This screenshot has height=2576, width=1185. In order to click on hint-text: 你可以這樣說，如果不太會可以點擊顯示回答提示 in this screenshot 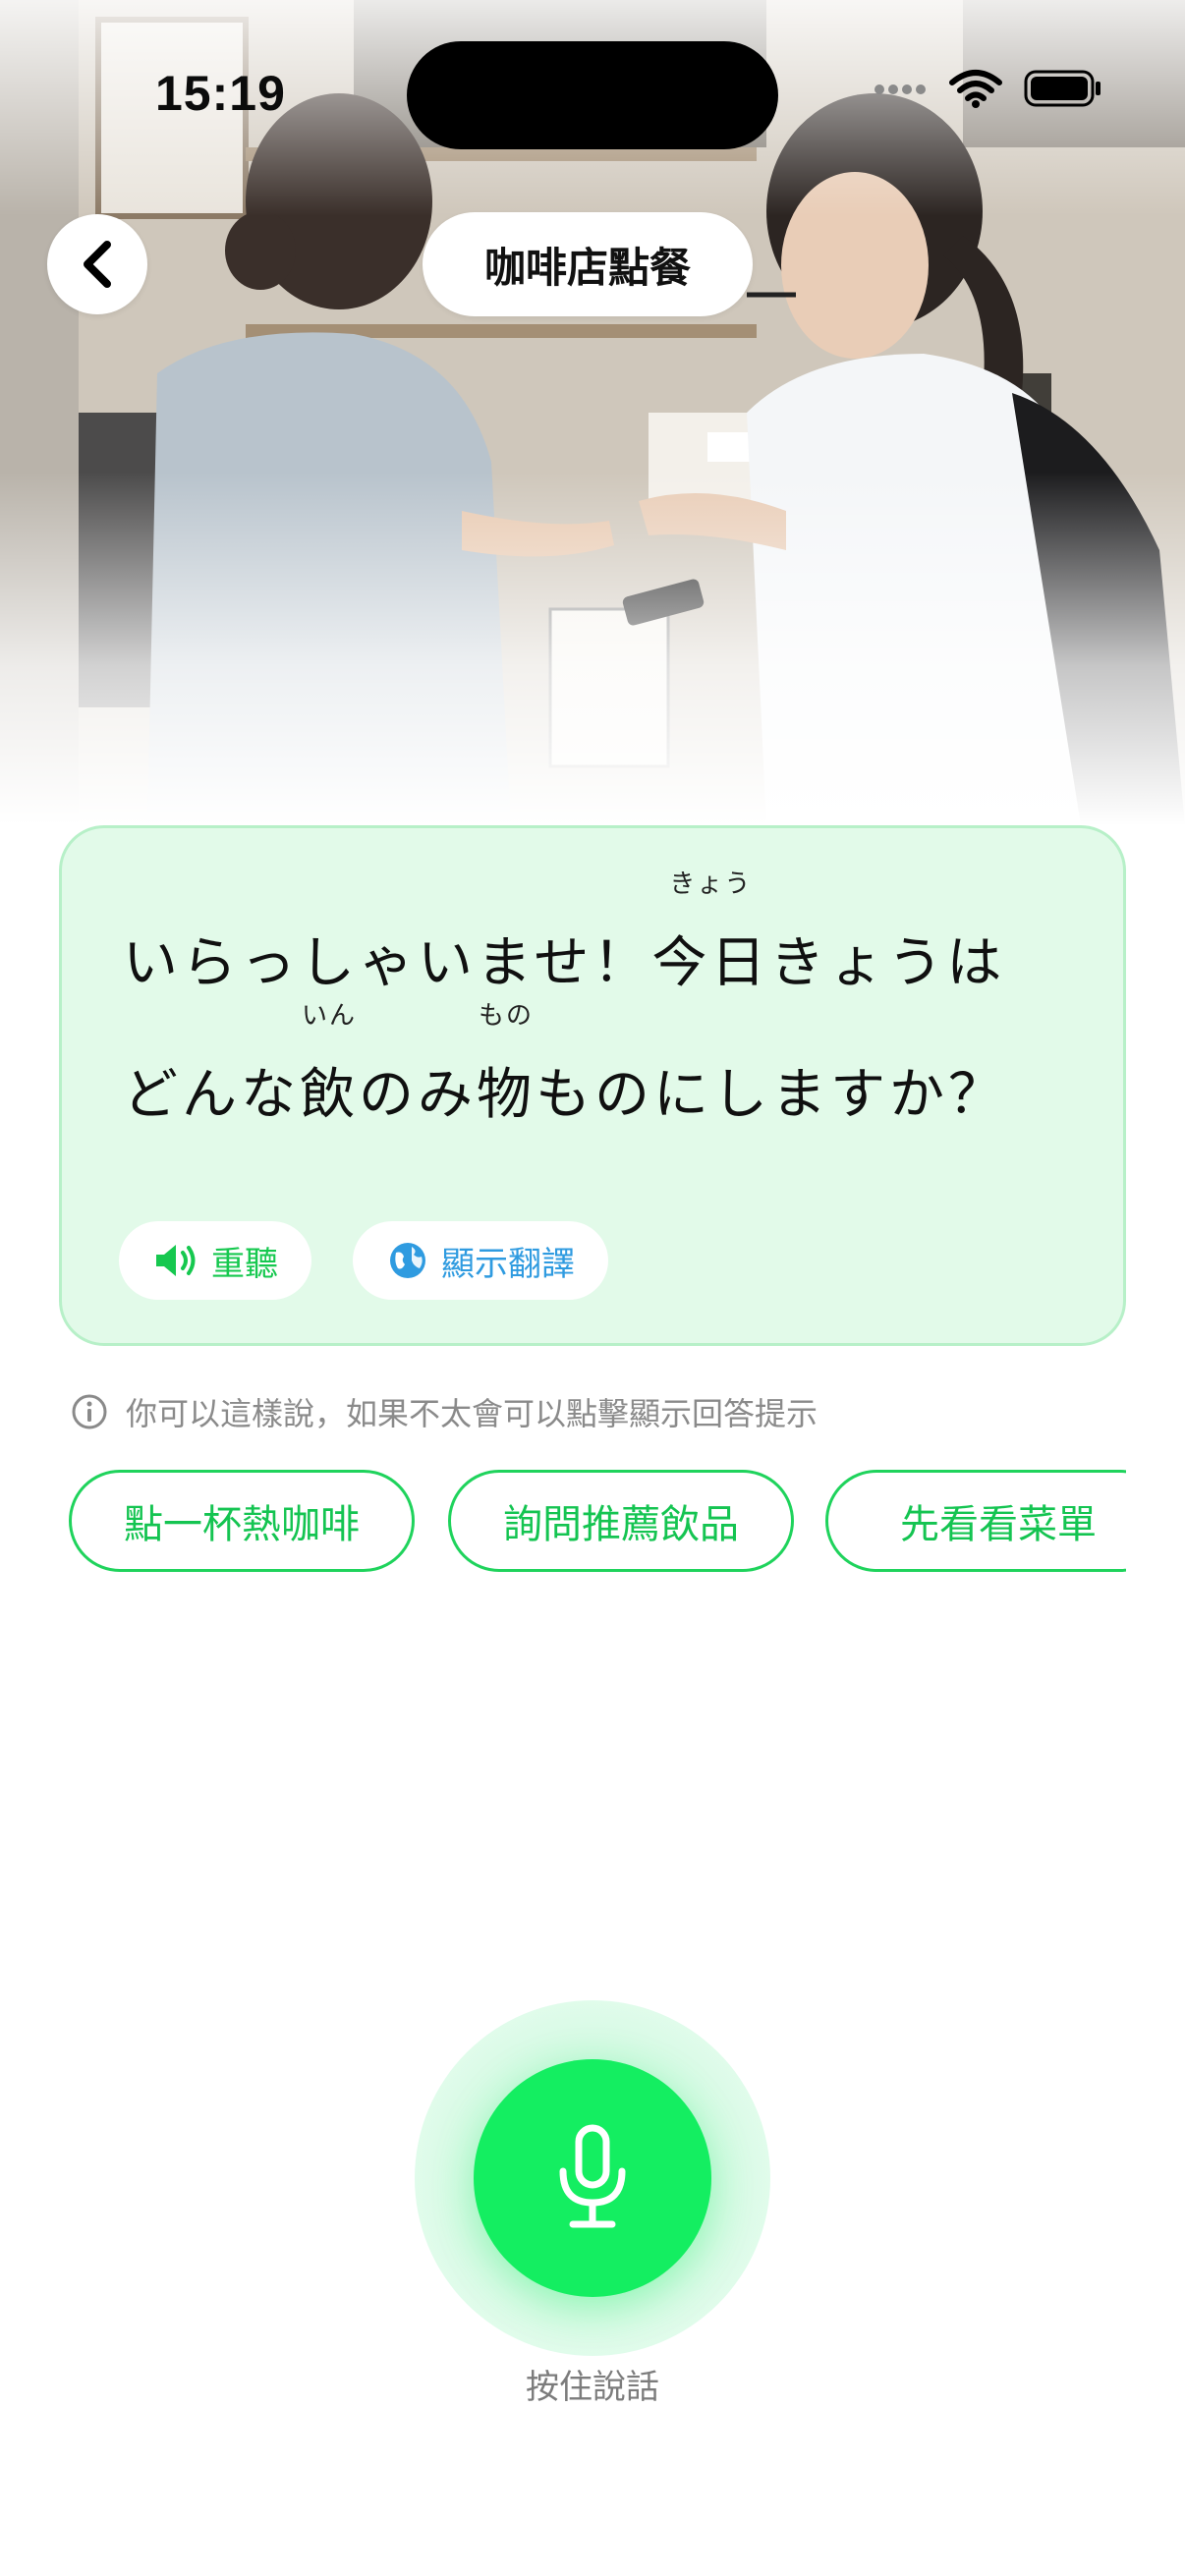, I will do `click(472, 1413)`.